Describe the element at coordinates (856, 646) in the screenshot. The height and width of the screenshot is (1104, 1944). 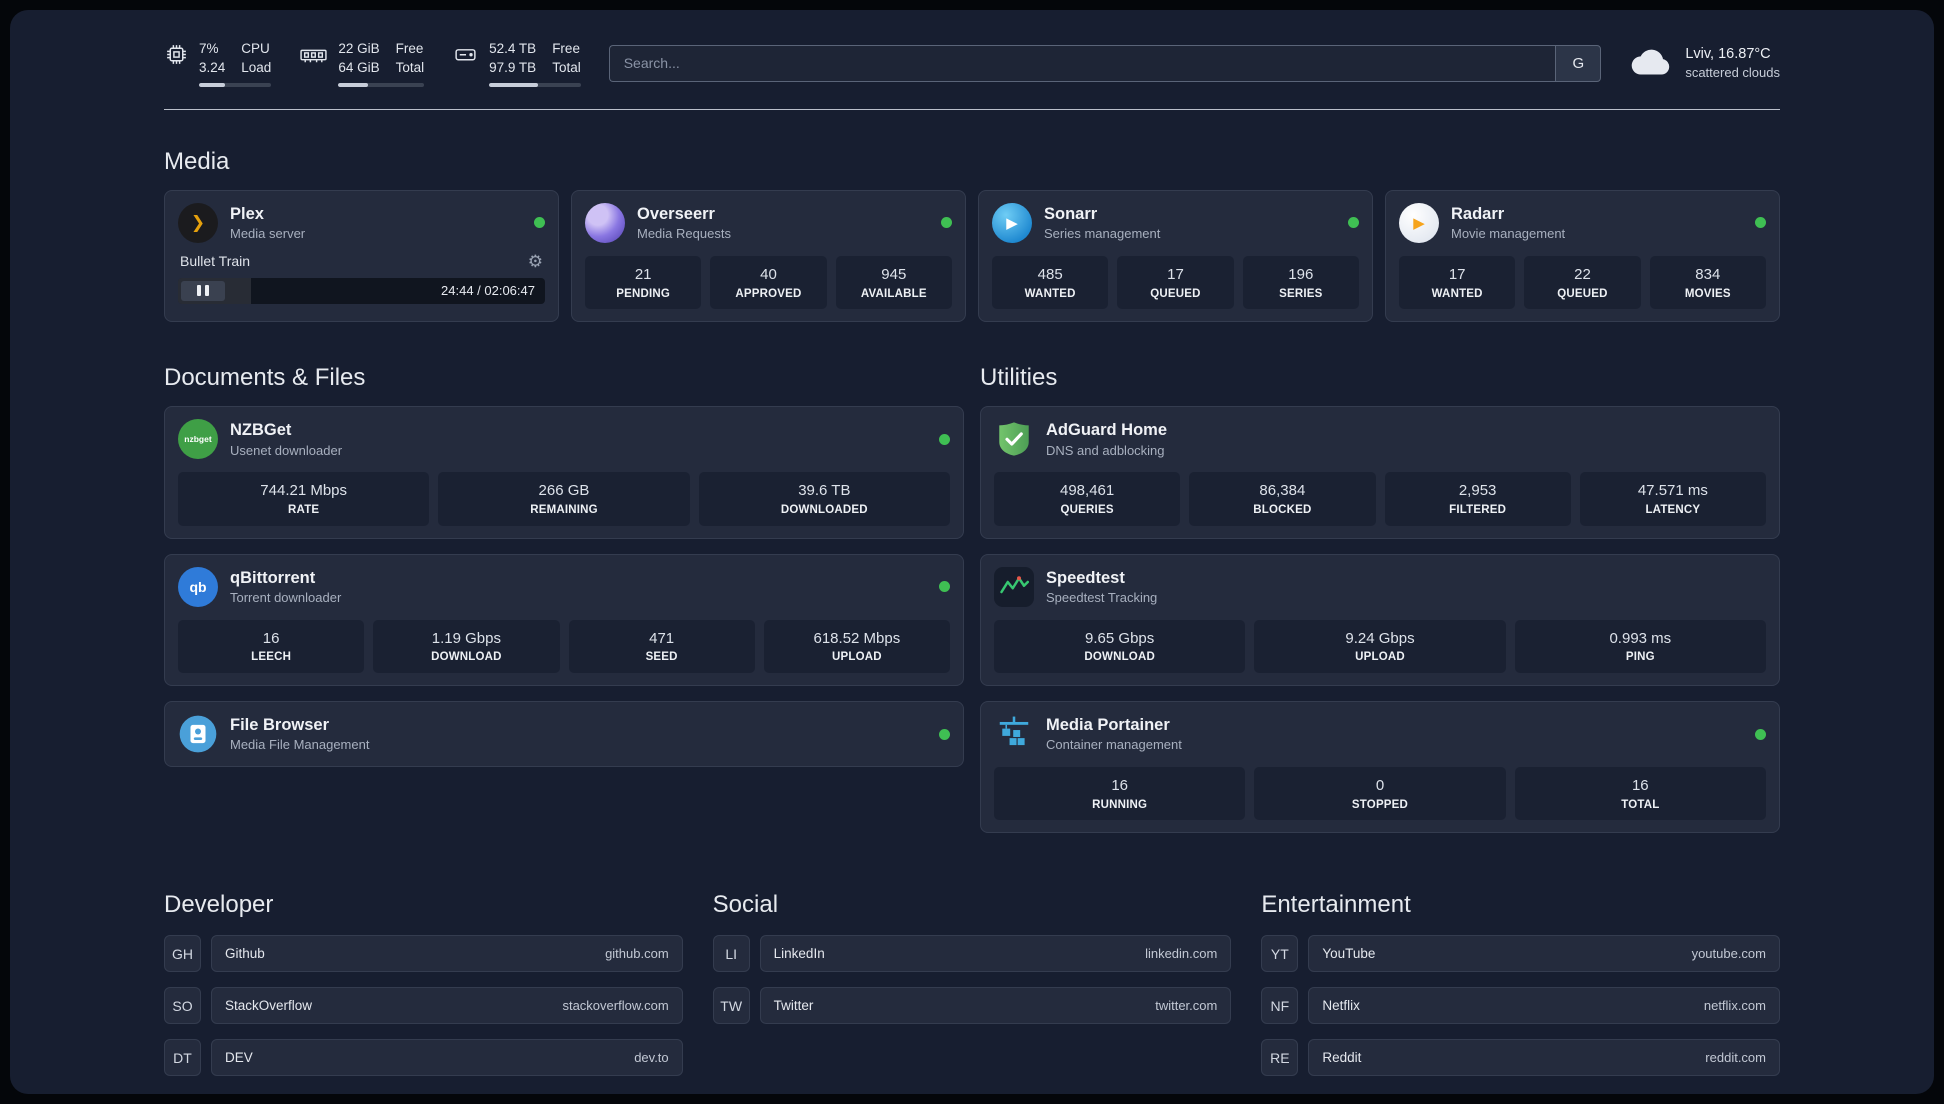
I see `stat-tile: 618.52 Mbps UPLOAD` at that location.